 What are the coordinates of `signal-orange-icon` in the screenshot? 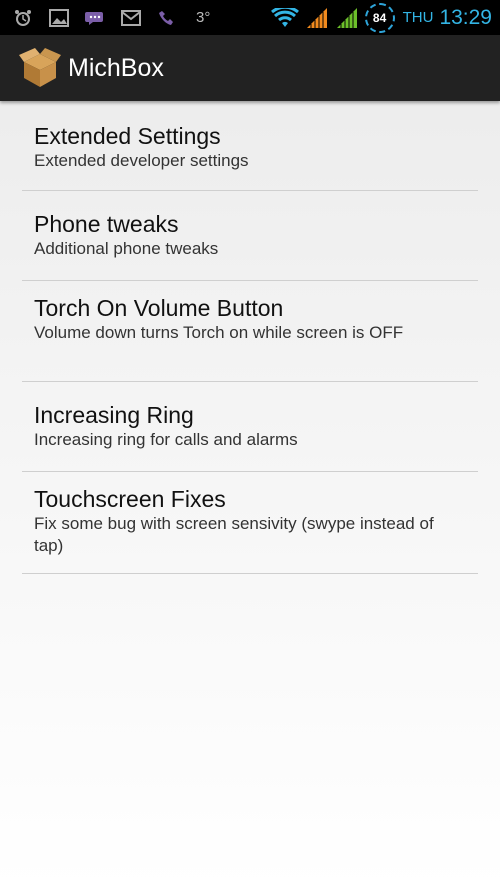 It's located at (317, 17).